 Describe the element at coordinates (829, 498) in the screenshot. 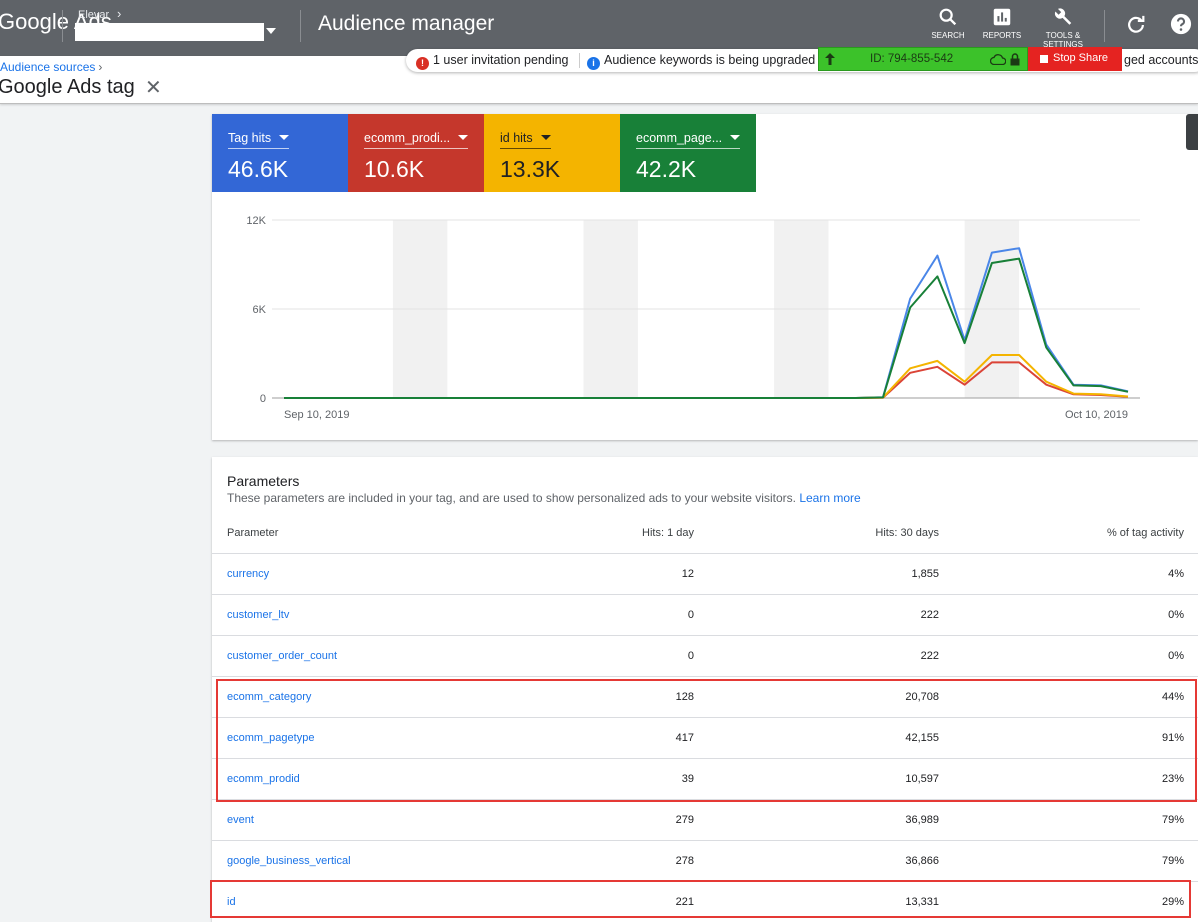

I see `learn-more-link: Learn more` at that location.